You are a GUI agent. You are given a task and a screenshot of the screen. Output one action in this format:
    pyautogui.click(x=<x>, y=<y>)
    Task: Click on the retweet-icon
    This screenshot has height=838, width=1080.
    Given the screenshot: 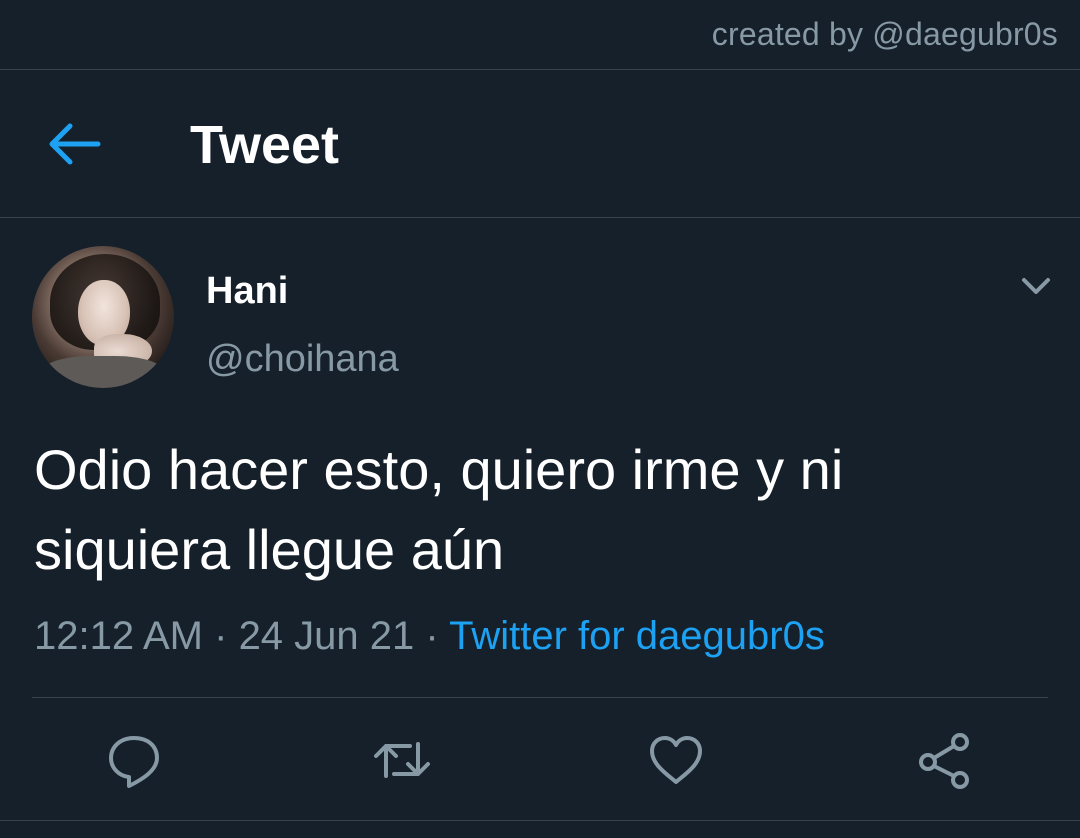 What is the action you would take?
    pyautogui.click(x=402, y=760)
    